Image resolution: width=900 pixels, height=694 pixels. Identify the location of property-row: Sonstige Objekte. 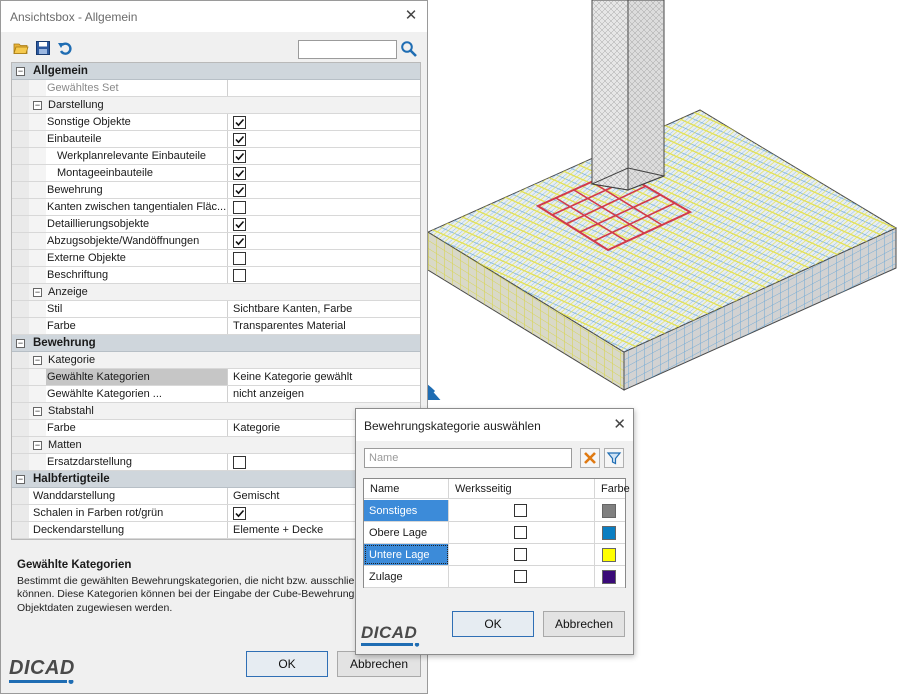
(216, 122).